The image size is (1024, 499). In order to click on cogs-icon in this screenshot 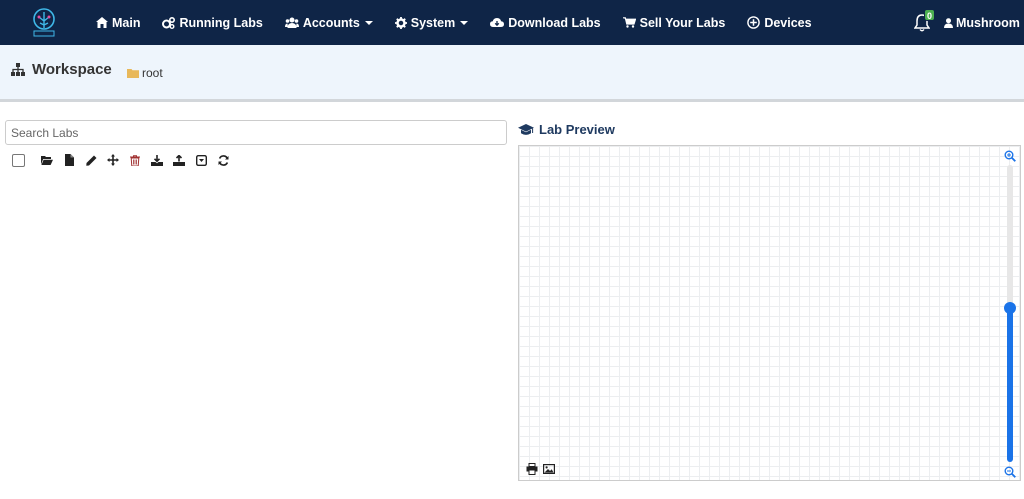, I will do `click(169, 22)`.